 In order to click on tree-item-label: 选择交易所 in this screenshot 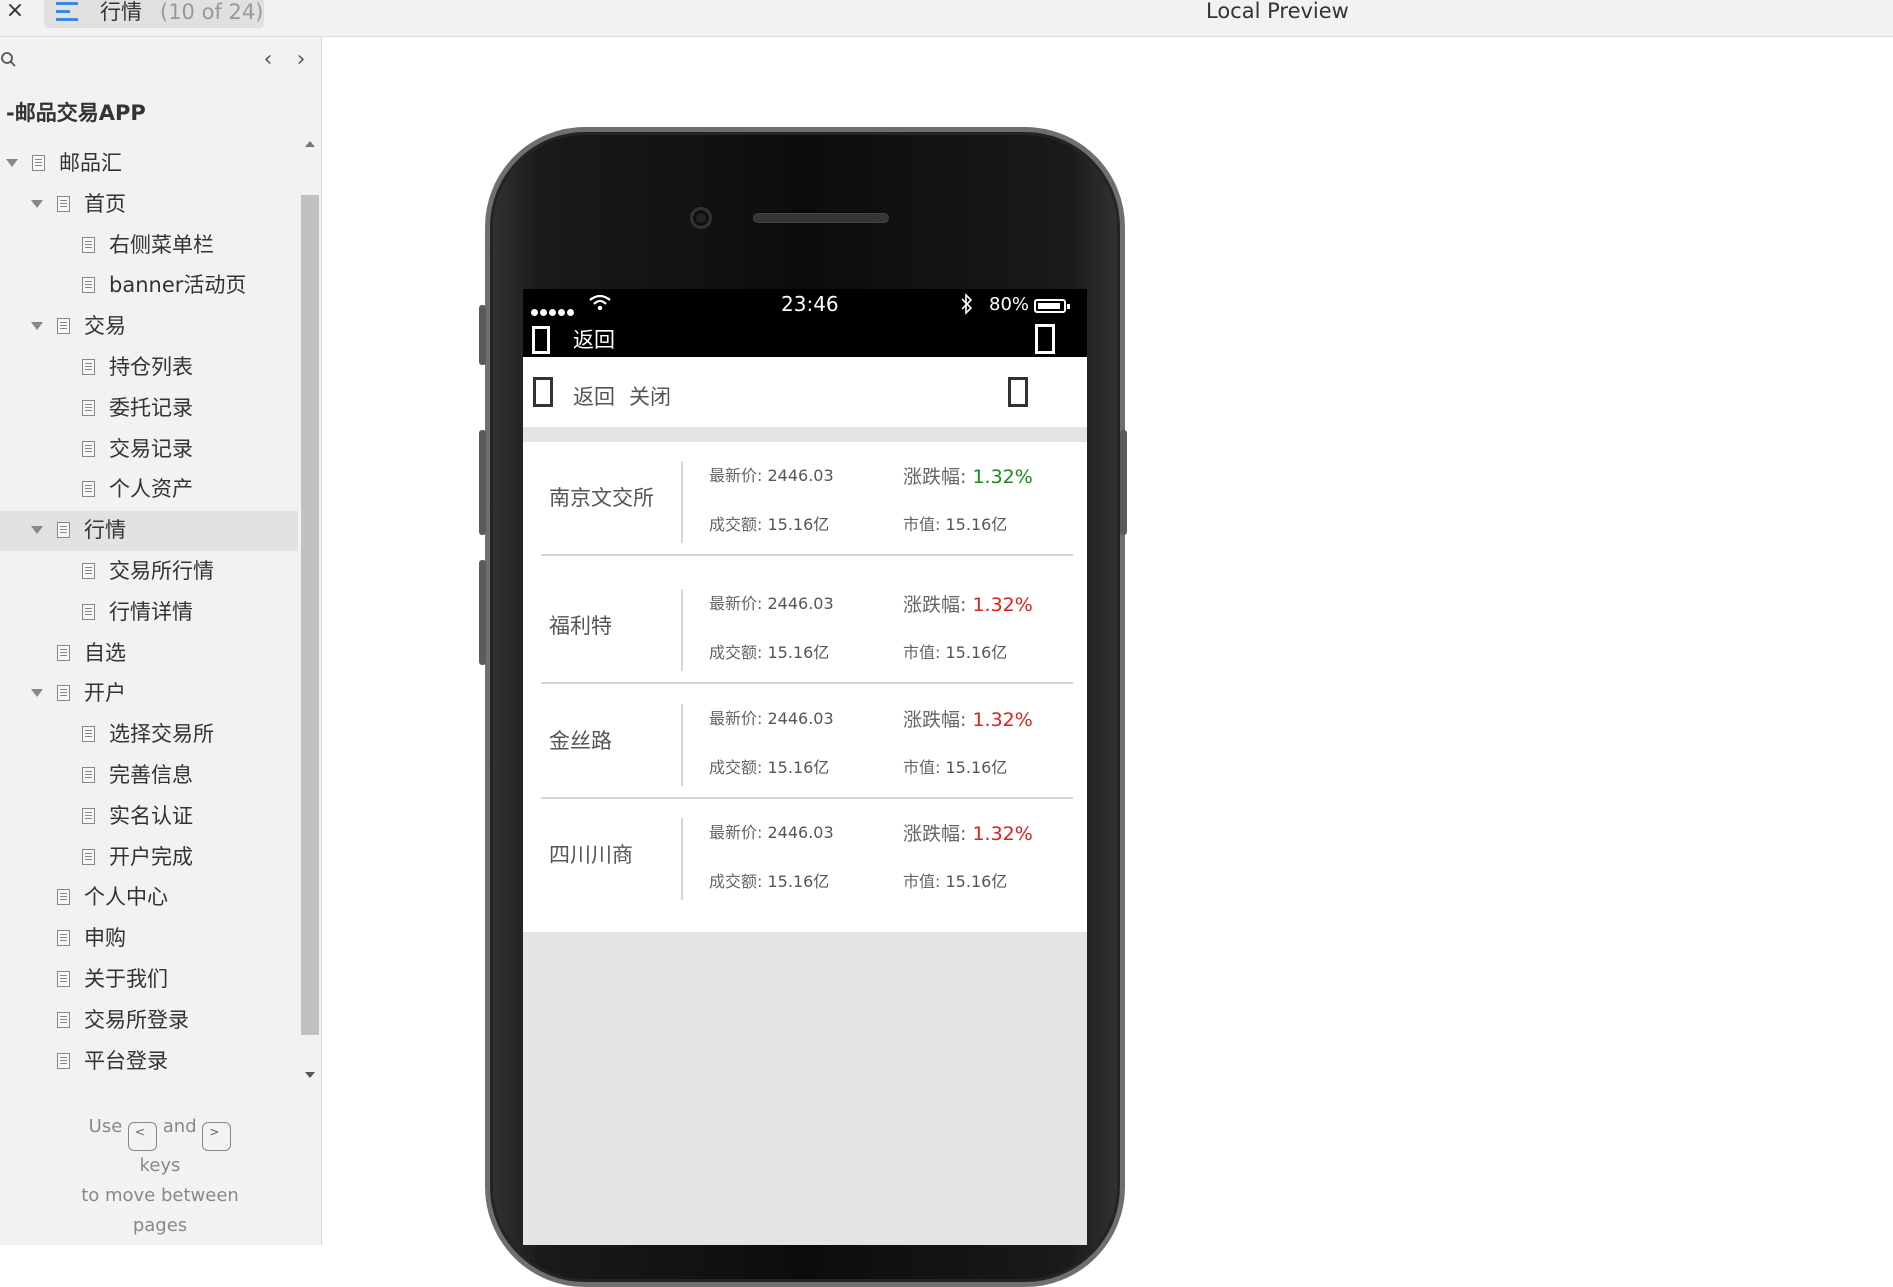, I will do `click(161, 734)`.